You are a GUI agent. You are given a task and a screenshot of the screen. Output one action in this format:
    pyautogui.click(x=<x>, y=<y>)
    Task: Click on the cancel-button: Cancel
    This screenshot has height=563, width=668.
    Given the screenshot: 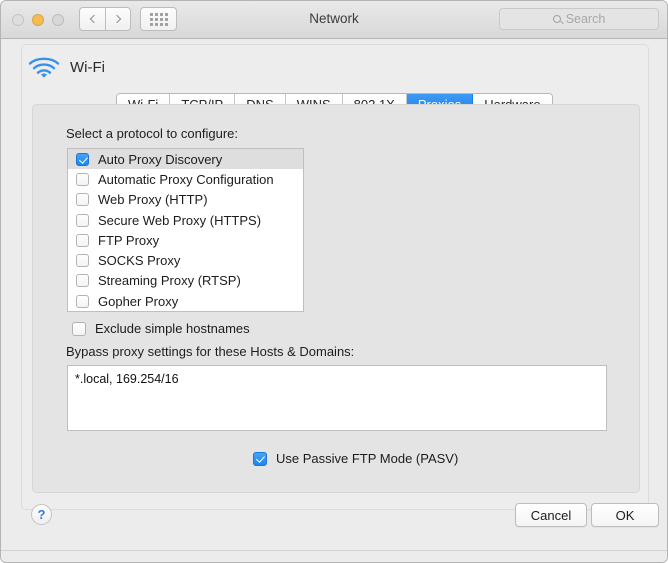 What is the action you would take?
    pyautogui.click(x=551, y=515)
    